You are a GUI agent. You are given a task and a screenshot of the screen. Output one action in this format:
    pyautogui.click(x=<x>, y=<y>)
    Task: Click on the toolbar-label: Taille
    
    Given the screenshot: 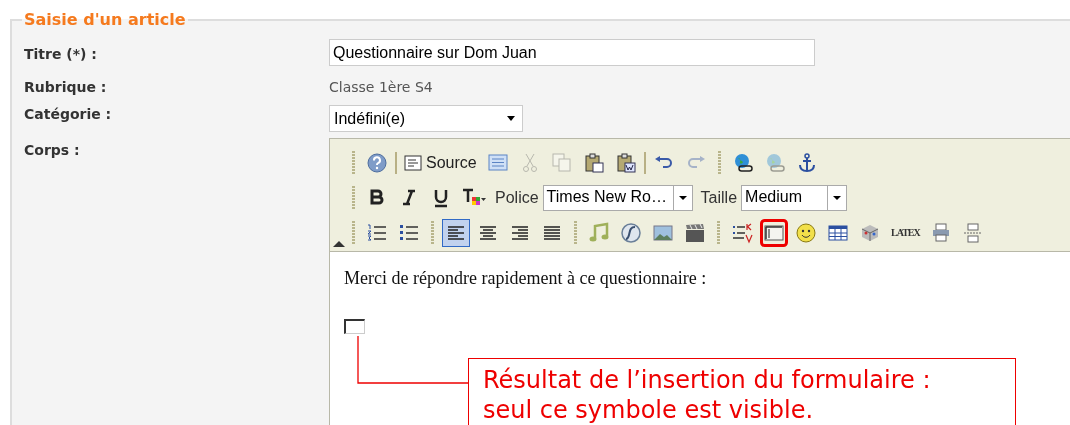 What is the action you would take?
    pyautogui.click(x=719, y=197)
    